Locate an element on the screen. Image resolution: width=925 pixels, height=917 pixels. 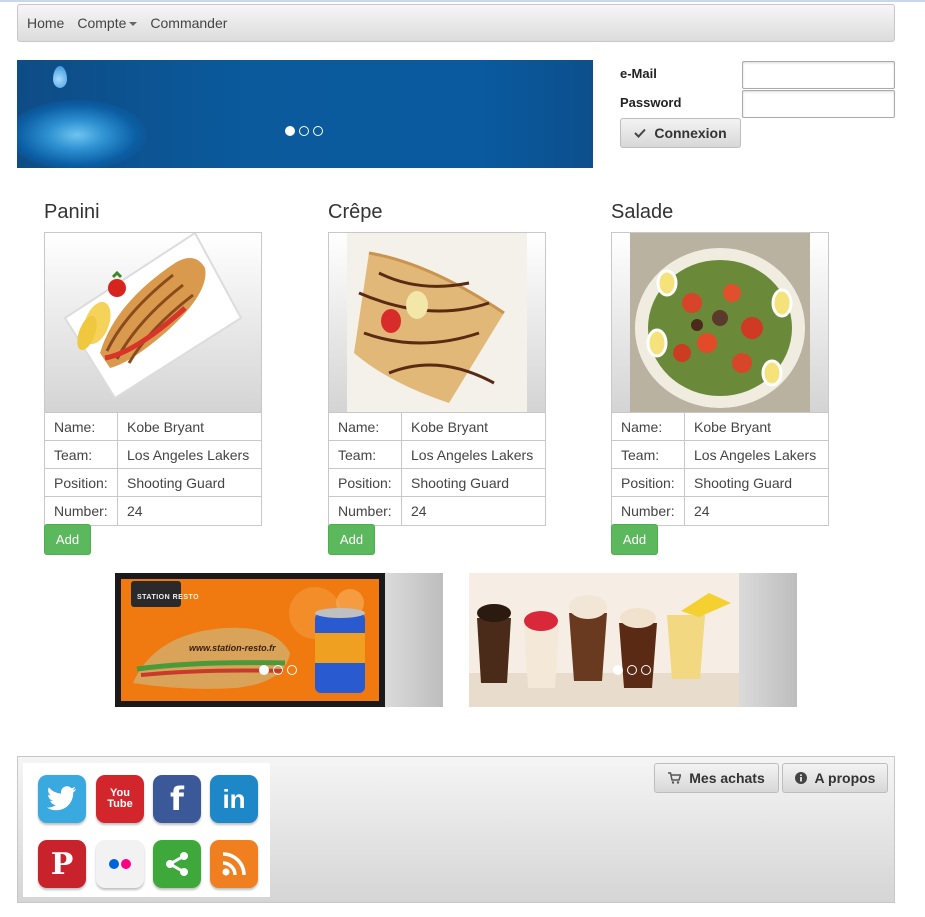
connexion-button: Connexion is located at coordinates (680, 133).